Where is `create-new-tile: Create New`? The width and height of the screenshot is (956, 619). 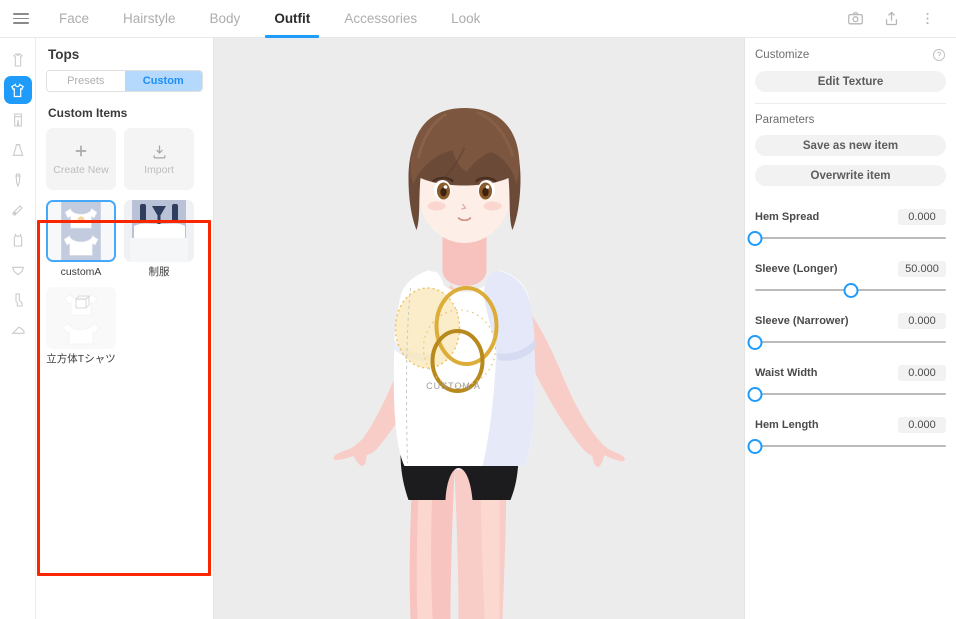
create-new-tile: Create New is located at coordinates (81, 159).